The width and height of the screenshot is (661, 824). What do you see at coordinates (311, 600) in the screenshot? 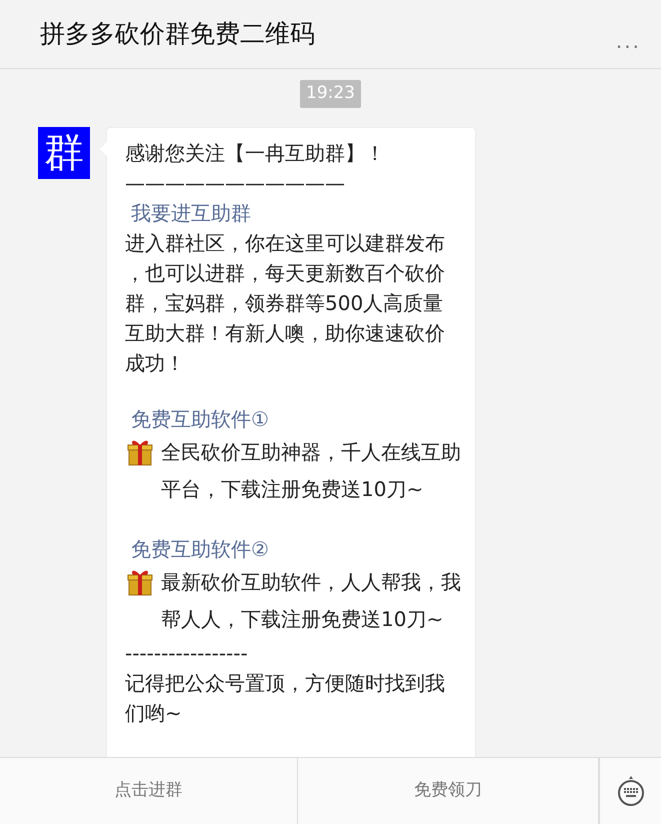
I see `message-text: 最新砍价互助软件，人人帮我，我帮人人，下载注册免费送10刀~` at bounding box center [311, 600].